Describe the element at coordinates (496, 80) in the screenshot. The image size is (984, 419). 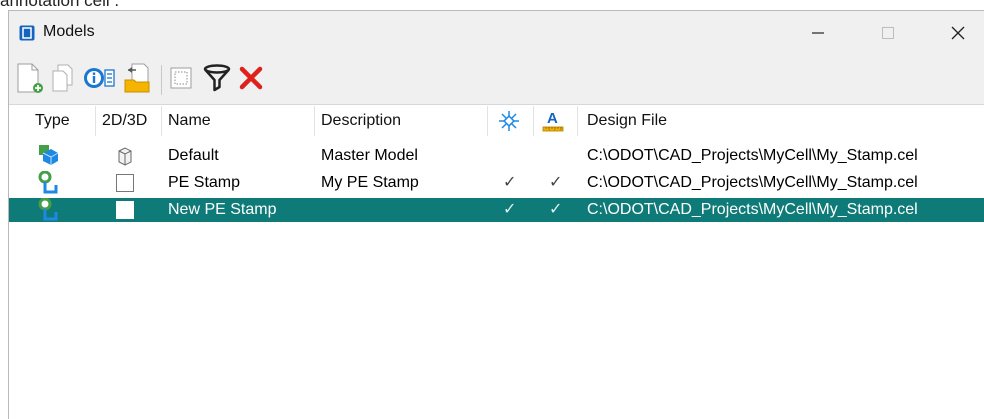
I see `toolbar` at that location.